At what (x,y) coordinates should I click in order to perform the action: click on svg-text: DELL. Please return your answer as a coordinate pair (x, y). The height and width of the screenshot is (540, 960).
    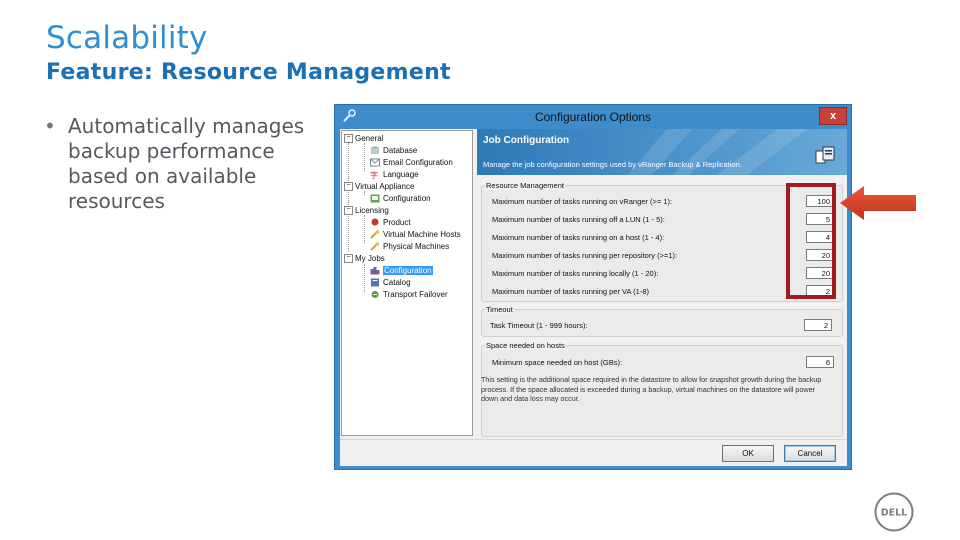
    Looking at the image, I should click on (894, 513).